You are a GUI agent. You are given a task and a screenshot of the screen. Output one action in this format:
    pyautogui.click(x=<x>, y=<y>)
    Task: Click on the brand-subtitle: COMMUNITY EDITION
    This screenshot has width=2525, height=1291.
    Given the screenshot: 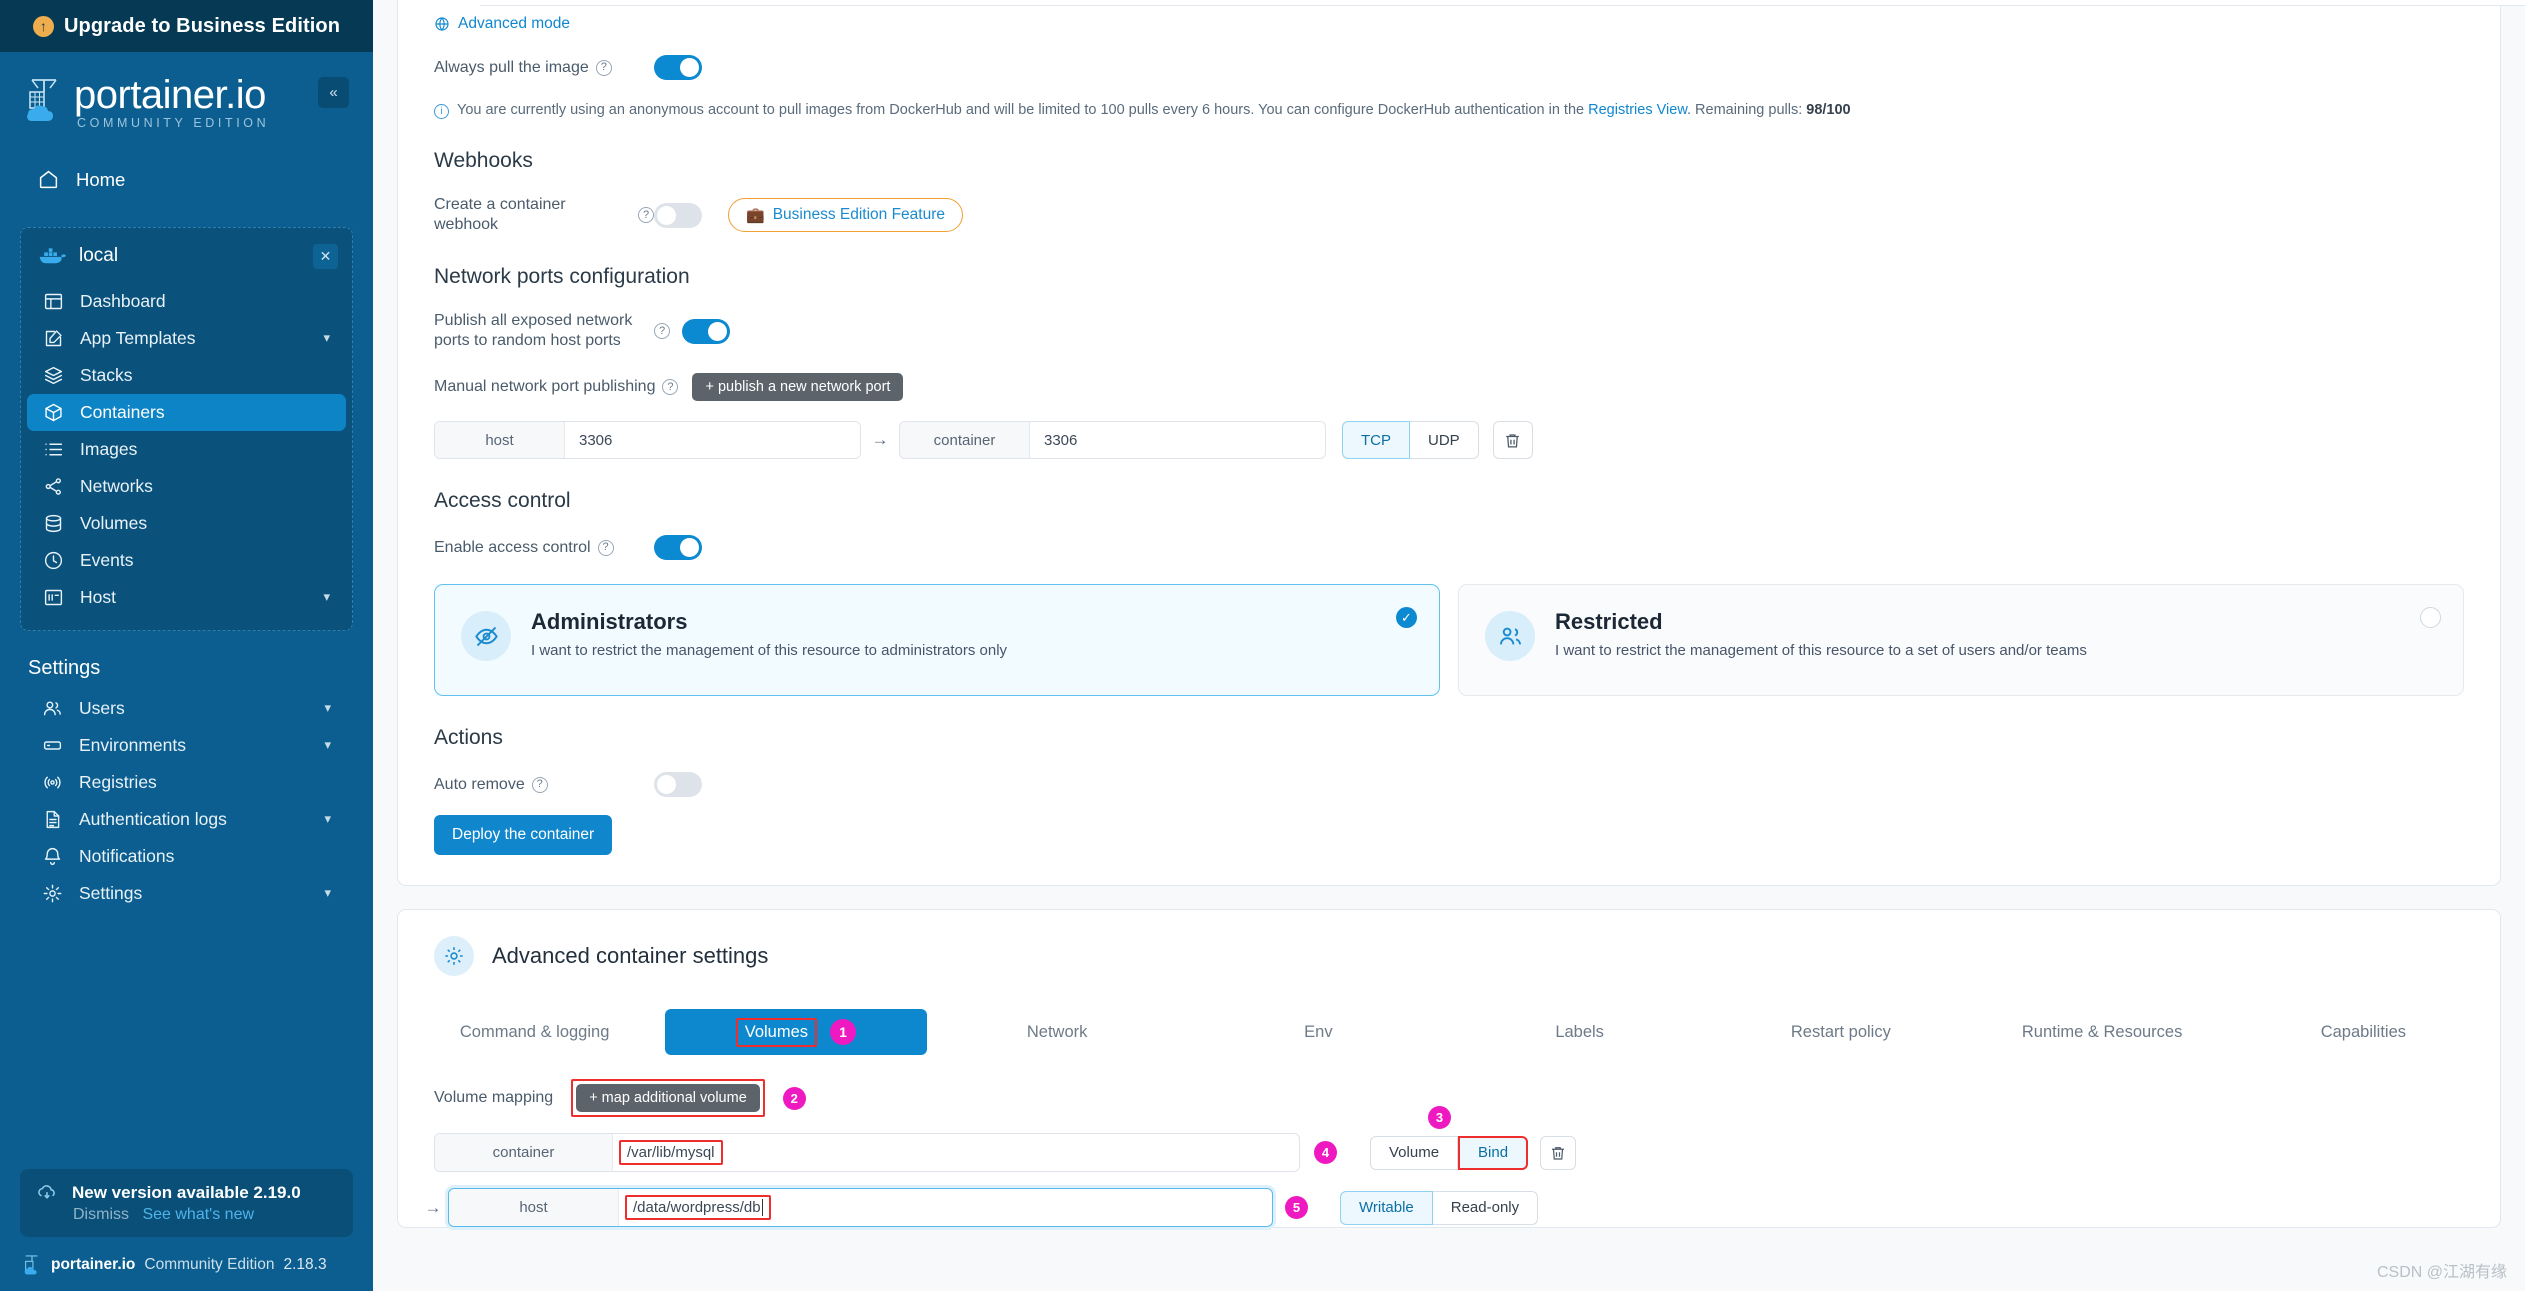 What is the action you would take?
    pyautogui.click(x=173, y=122)
    